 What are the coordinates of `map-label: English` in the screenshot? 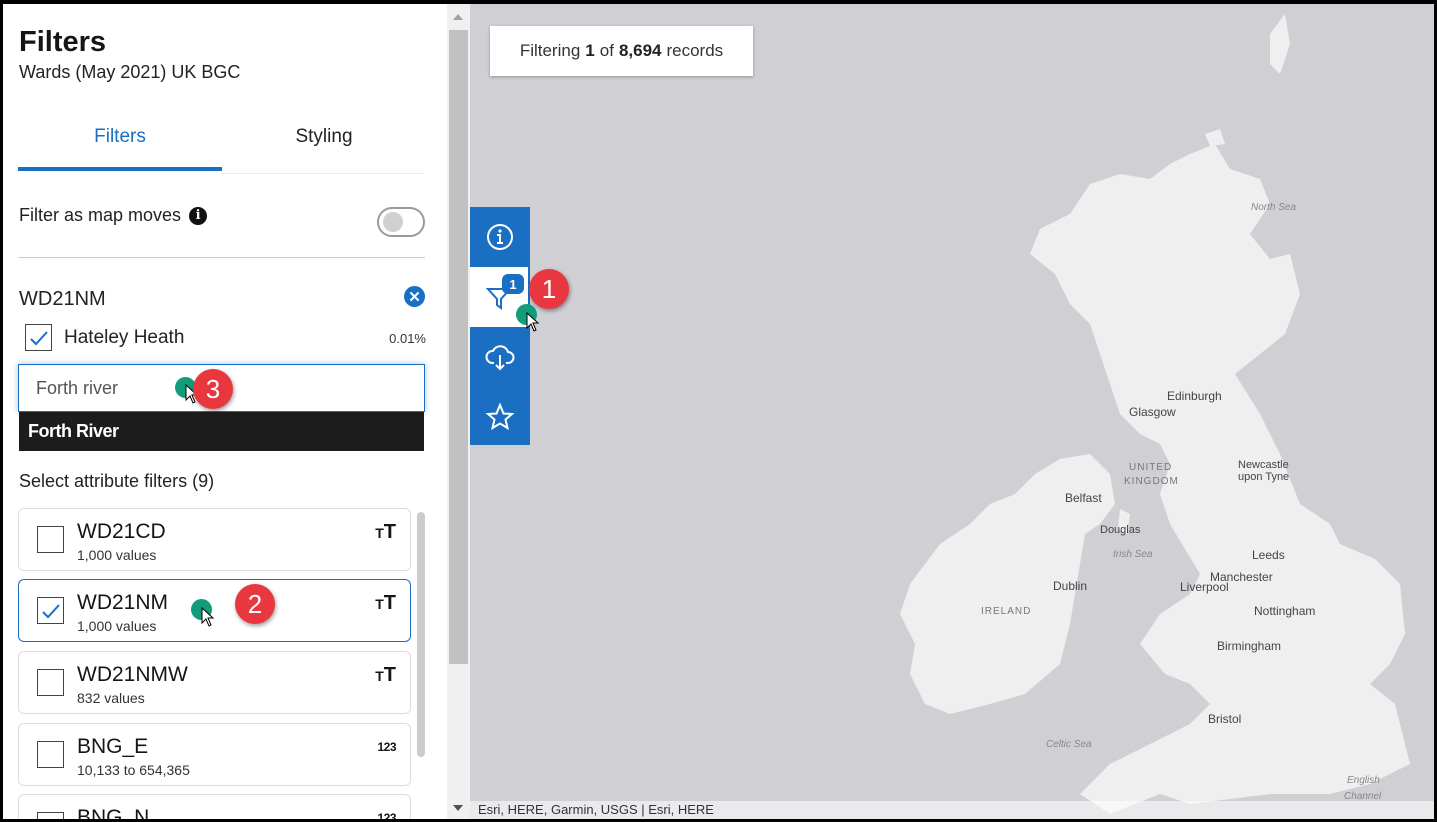 It's located at (1363, 780).